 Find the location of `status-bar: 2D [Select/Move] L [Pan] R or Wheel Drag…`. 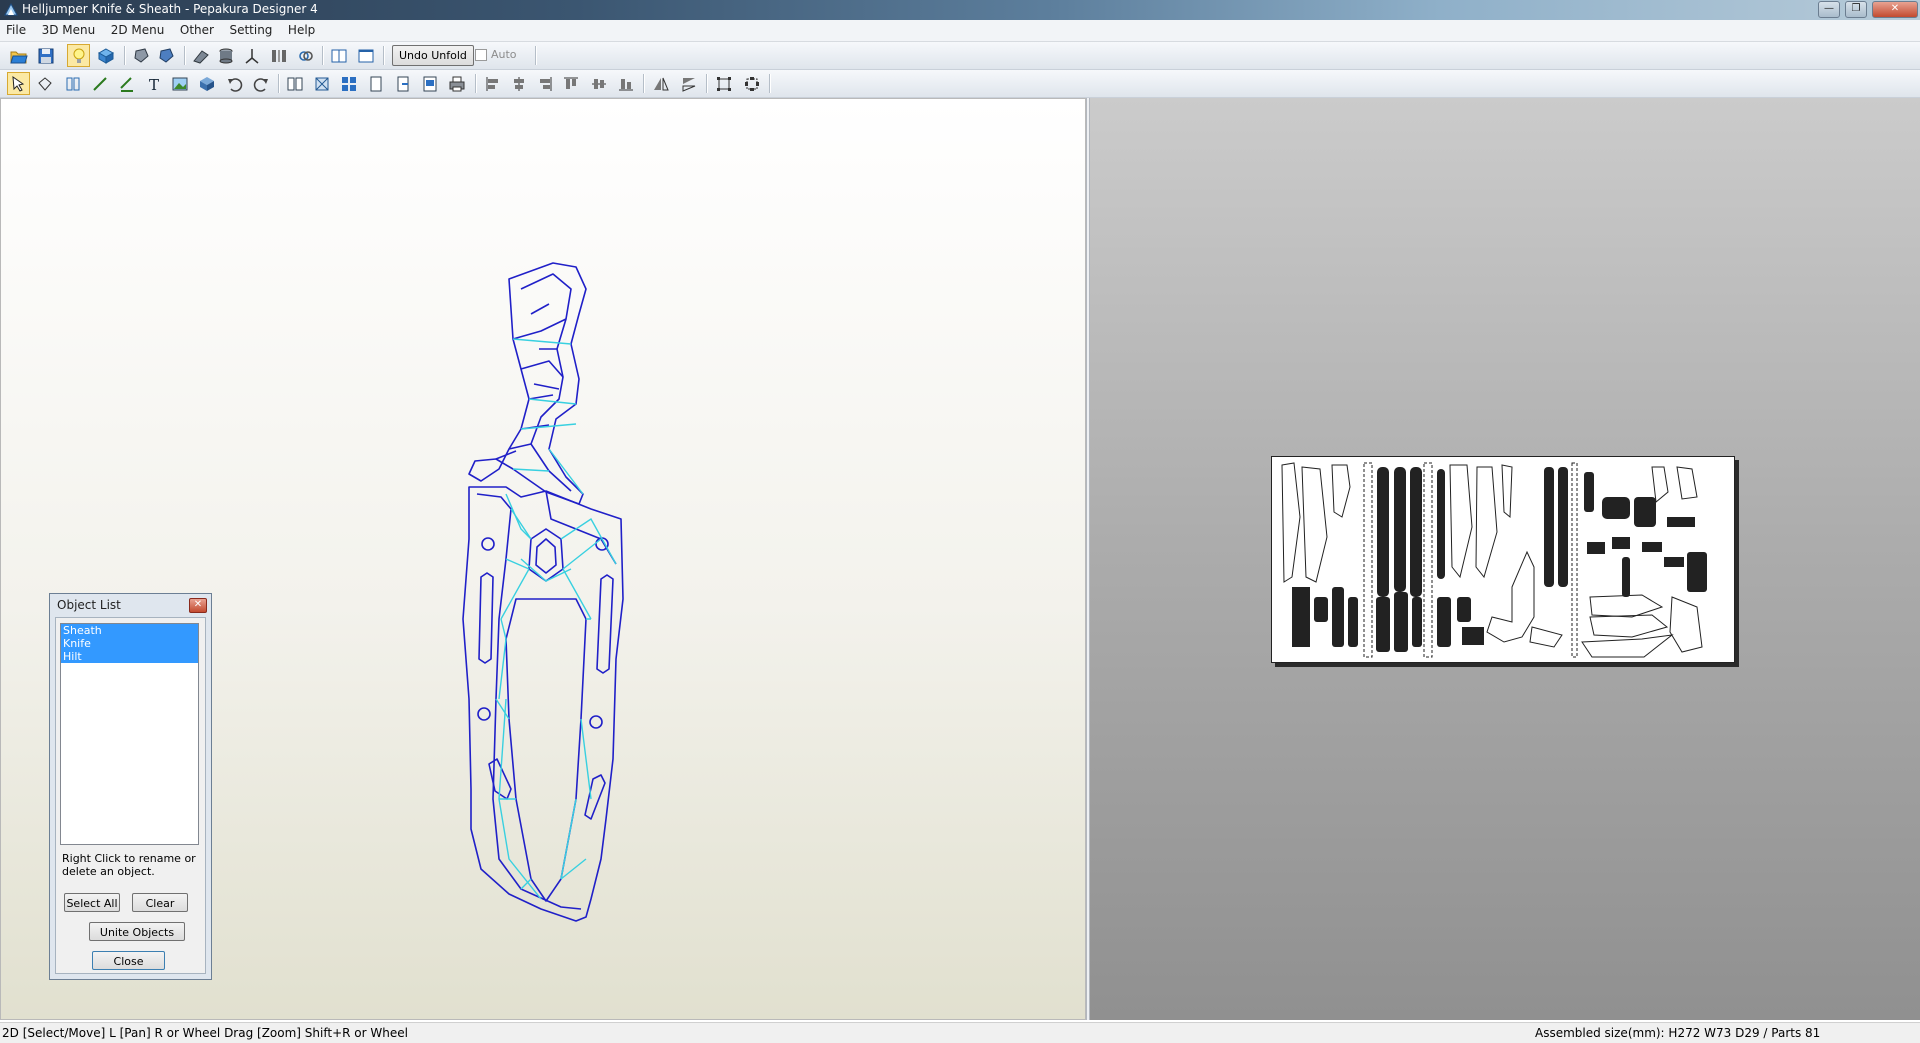

status-bar: 2D [Select/Move] L [Pan] R or Wheel Drag… is located at coordinates (960, 1032).